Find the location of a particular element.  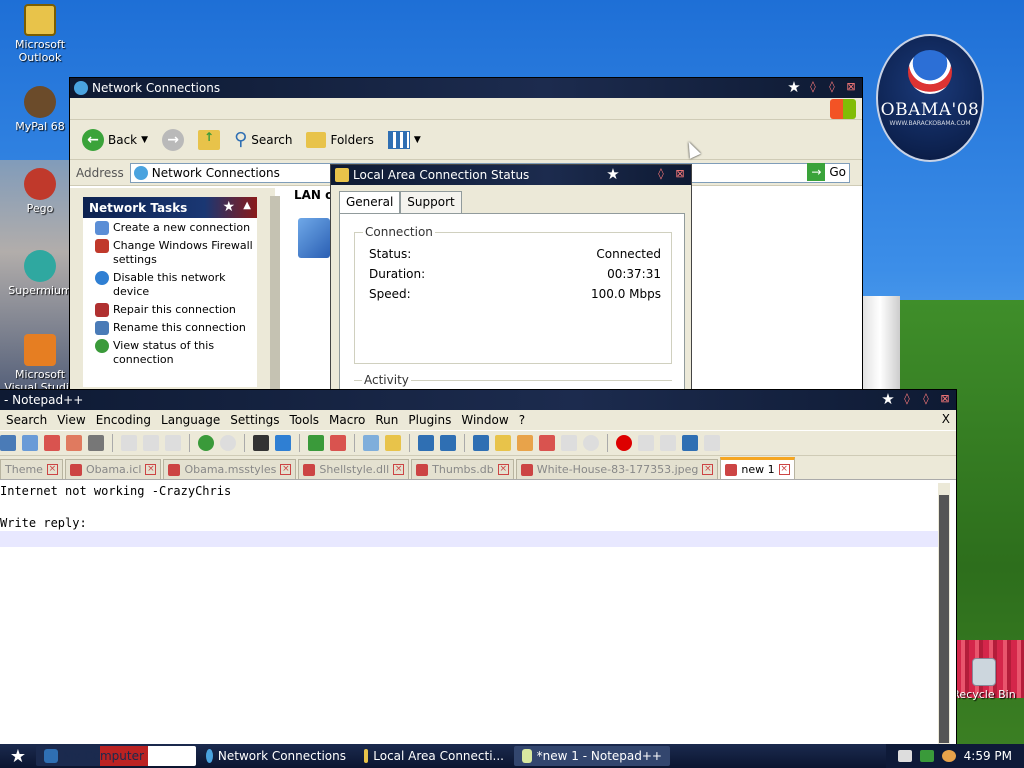

task-change-firewall: Change Windows Firewall settings is located at coordinates (170, 252).